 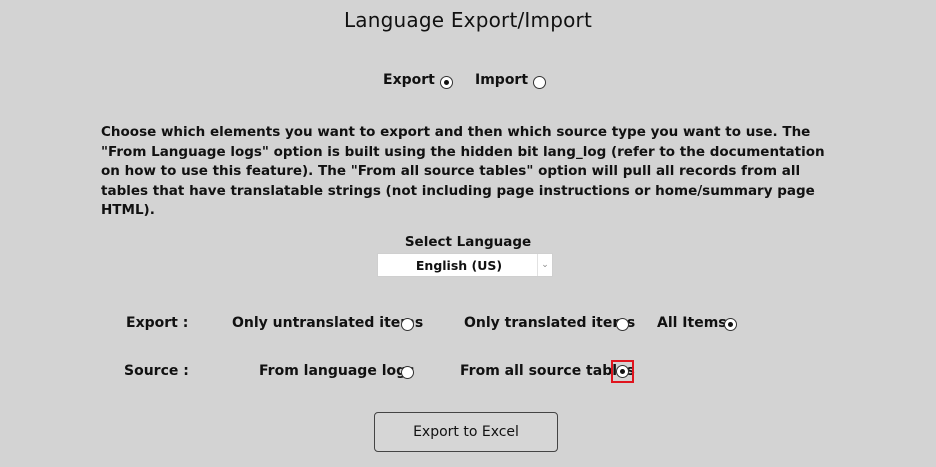 I want to click on export-untranslated-label: Only untranslated items, so click(x=328, y=323).